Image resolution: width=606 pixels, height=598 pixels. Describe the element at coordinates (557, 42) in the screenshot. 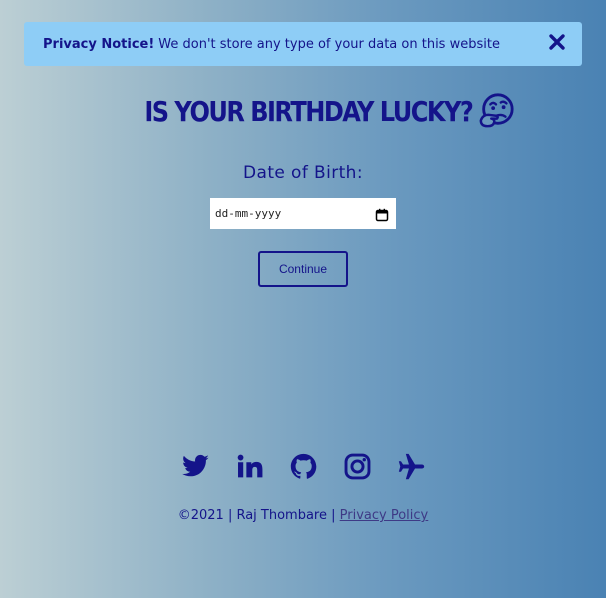

I see `close-icon` at that location.